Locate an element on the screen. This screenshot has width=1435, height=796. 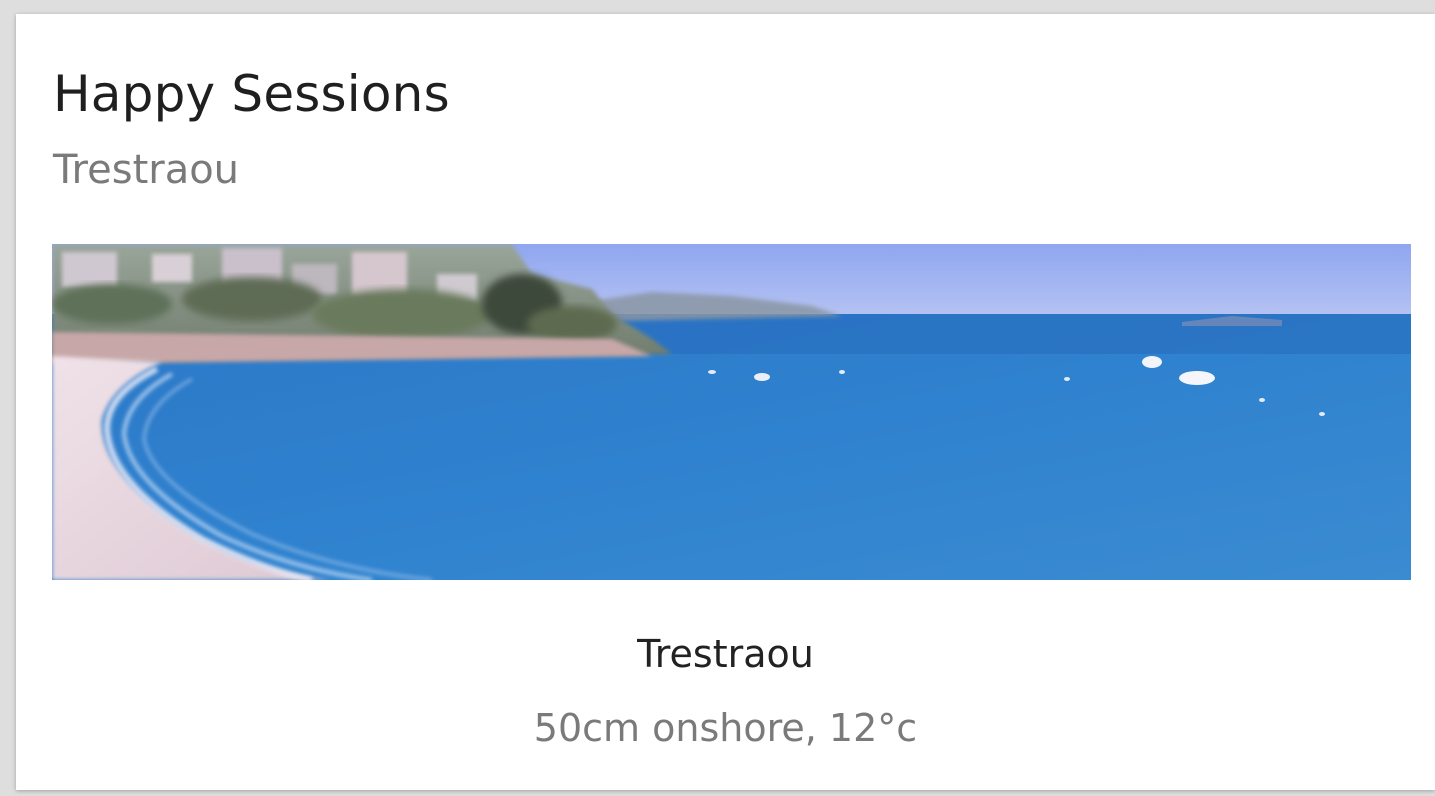
webcam-conditions: 50cm onshore, 12°c is located at coordinates (725, 728).